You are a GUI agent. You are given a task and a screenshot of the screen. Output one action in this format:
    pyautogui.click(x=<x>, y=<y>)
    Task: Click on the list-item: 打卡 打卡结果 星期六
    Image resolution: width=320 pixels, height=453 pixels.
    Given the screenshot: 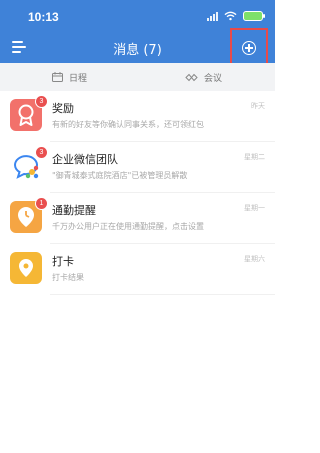 What is the action you would take?
    pyautogui.click(x=137, y=269)
    